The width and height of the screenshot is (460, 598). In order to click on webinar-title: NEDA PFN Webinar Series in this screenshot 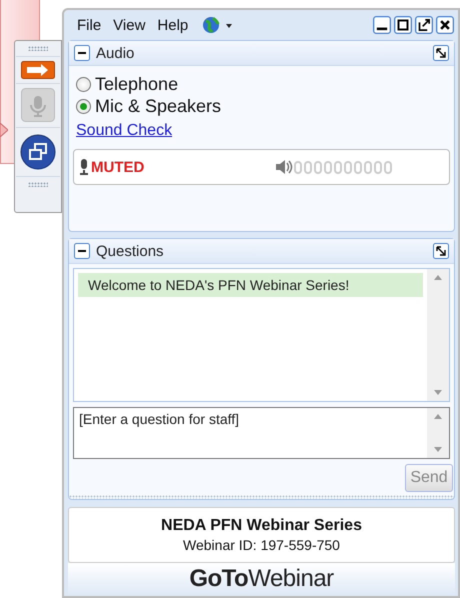, I will do `click(261, 526)`.